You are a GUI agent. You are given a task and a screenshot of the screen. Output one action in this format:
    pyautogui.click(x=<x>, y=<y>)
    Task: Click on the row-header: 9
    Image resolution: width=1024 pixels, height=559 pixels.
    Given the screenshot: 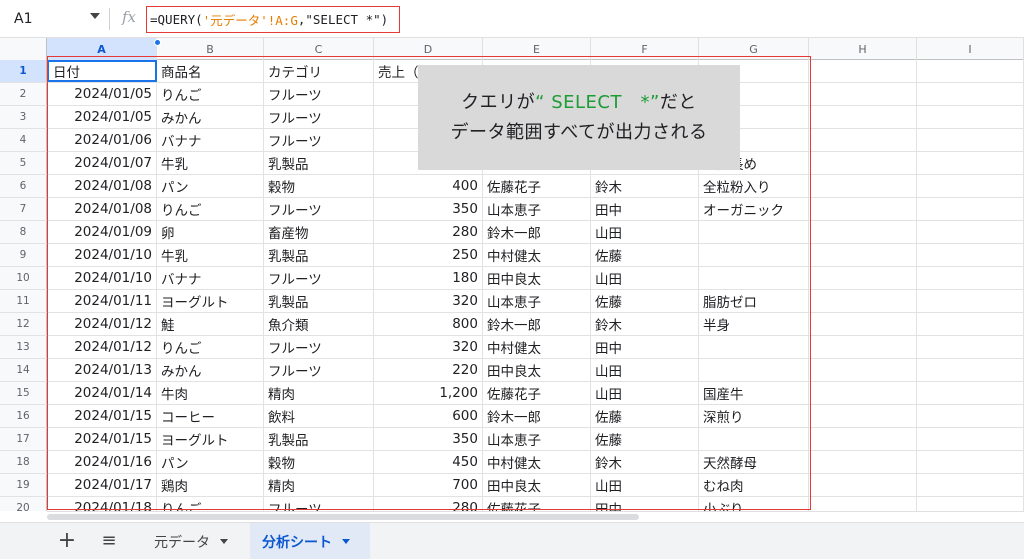 What is the action you would take?
    pyautogui.click(x=23, y=255)
    